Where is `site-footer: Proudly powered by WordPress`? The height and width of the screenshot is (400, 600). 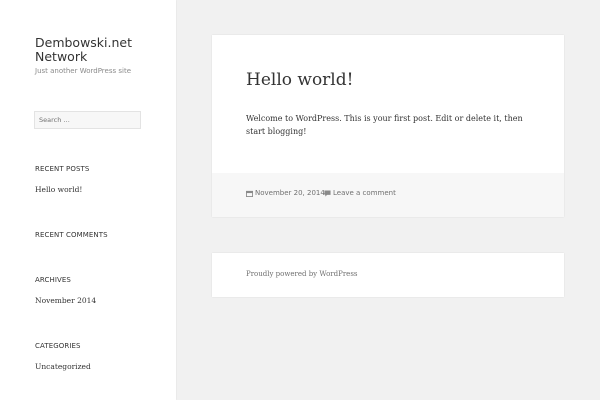
site-footer: Proudly powered by WordPress is located at coordinates (388, 275).